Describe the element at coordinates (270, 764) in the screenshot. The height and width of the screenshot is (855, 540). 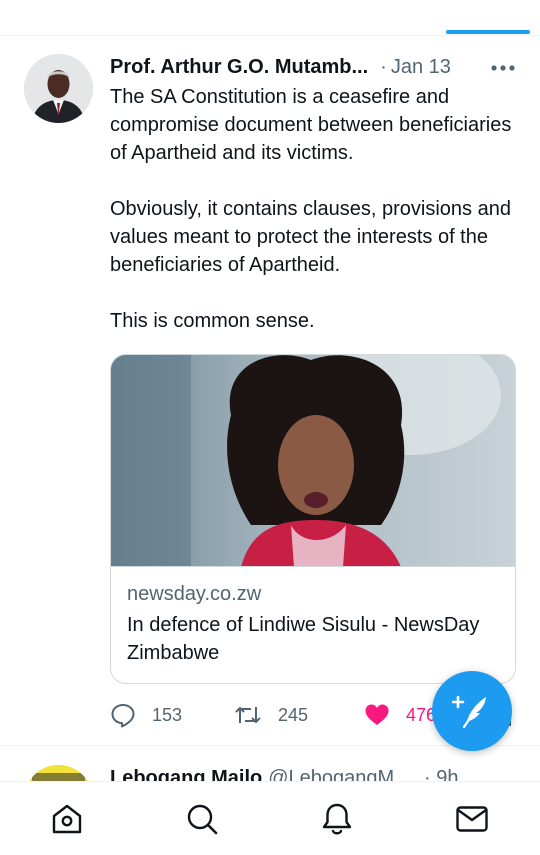
I see `next-tweet-preview: Lebogang Mailo @LebogangM... · 9h` at that location.